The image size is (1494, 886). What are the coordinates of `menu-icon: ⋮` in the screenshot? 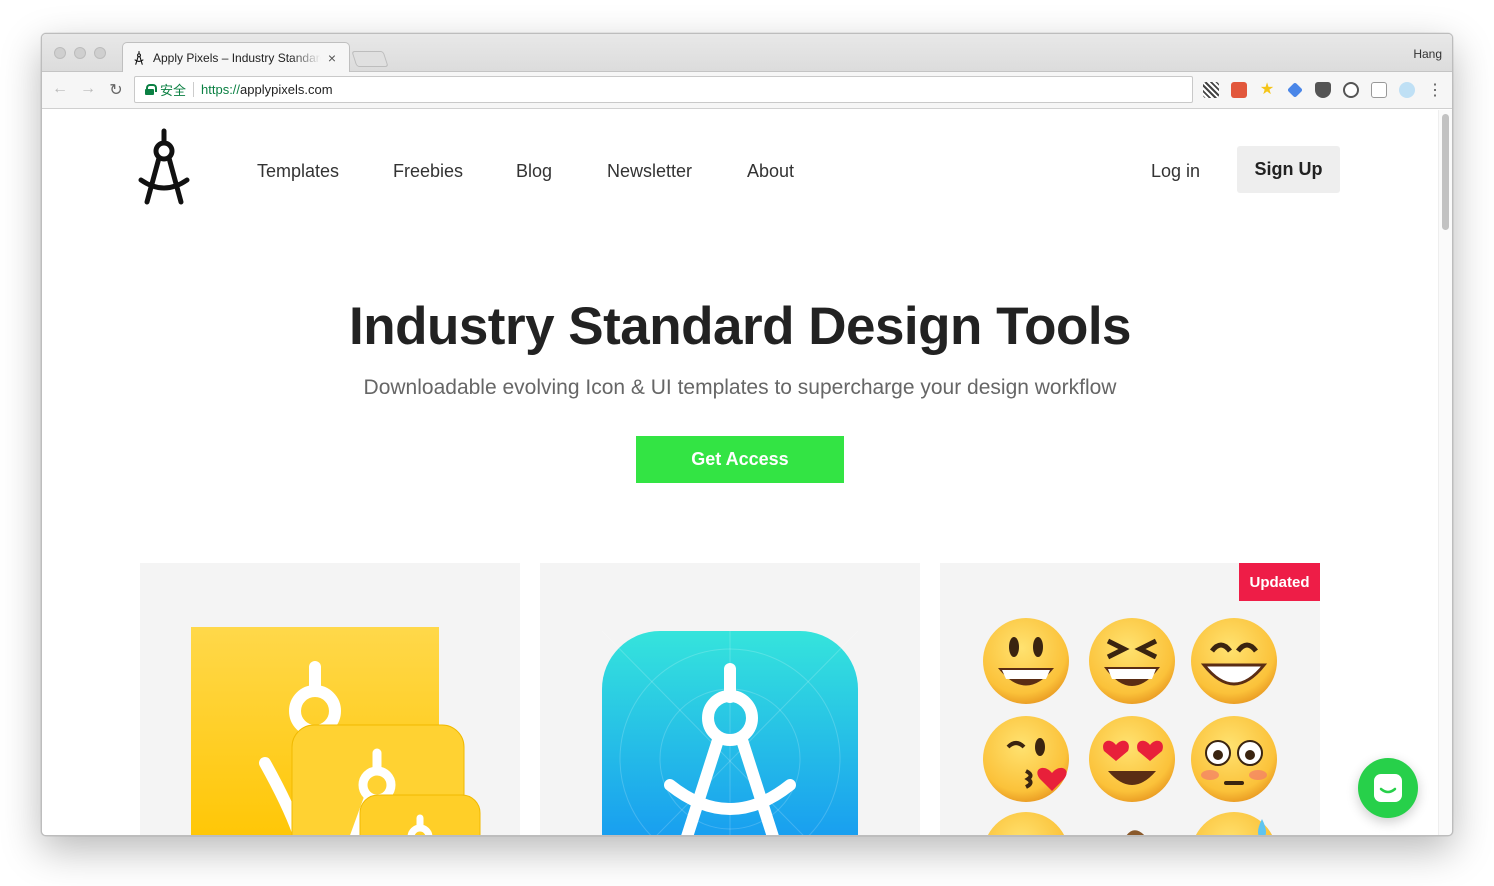 It's located at (1435, 90).